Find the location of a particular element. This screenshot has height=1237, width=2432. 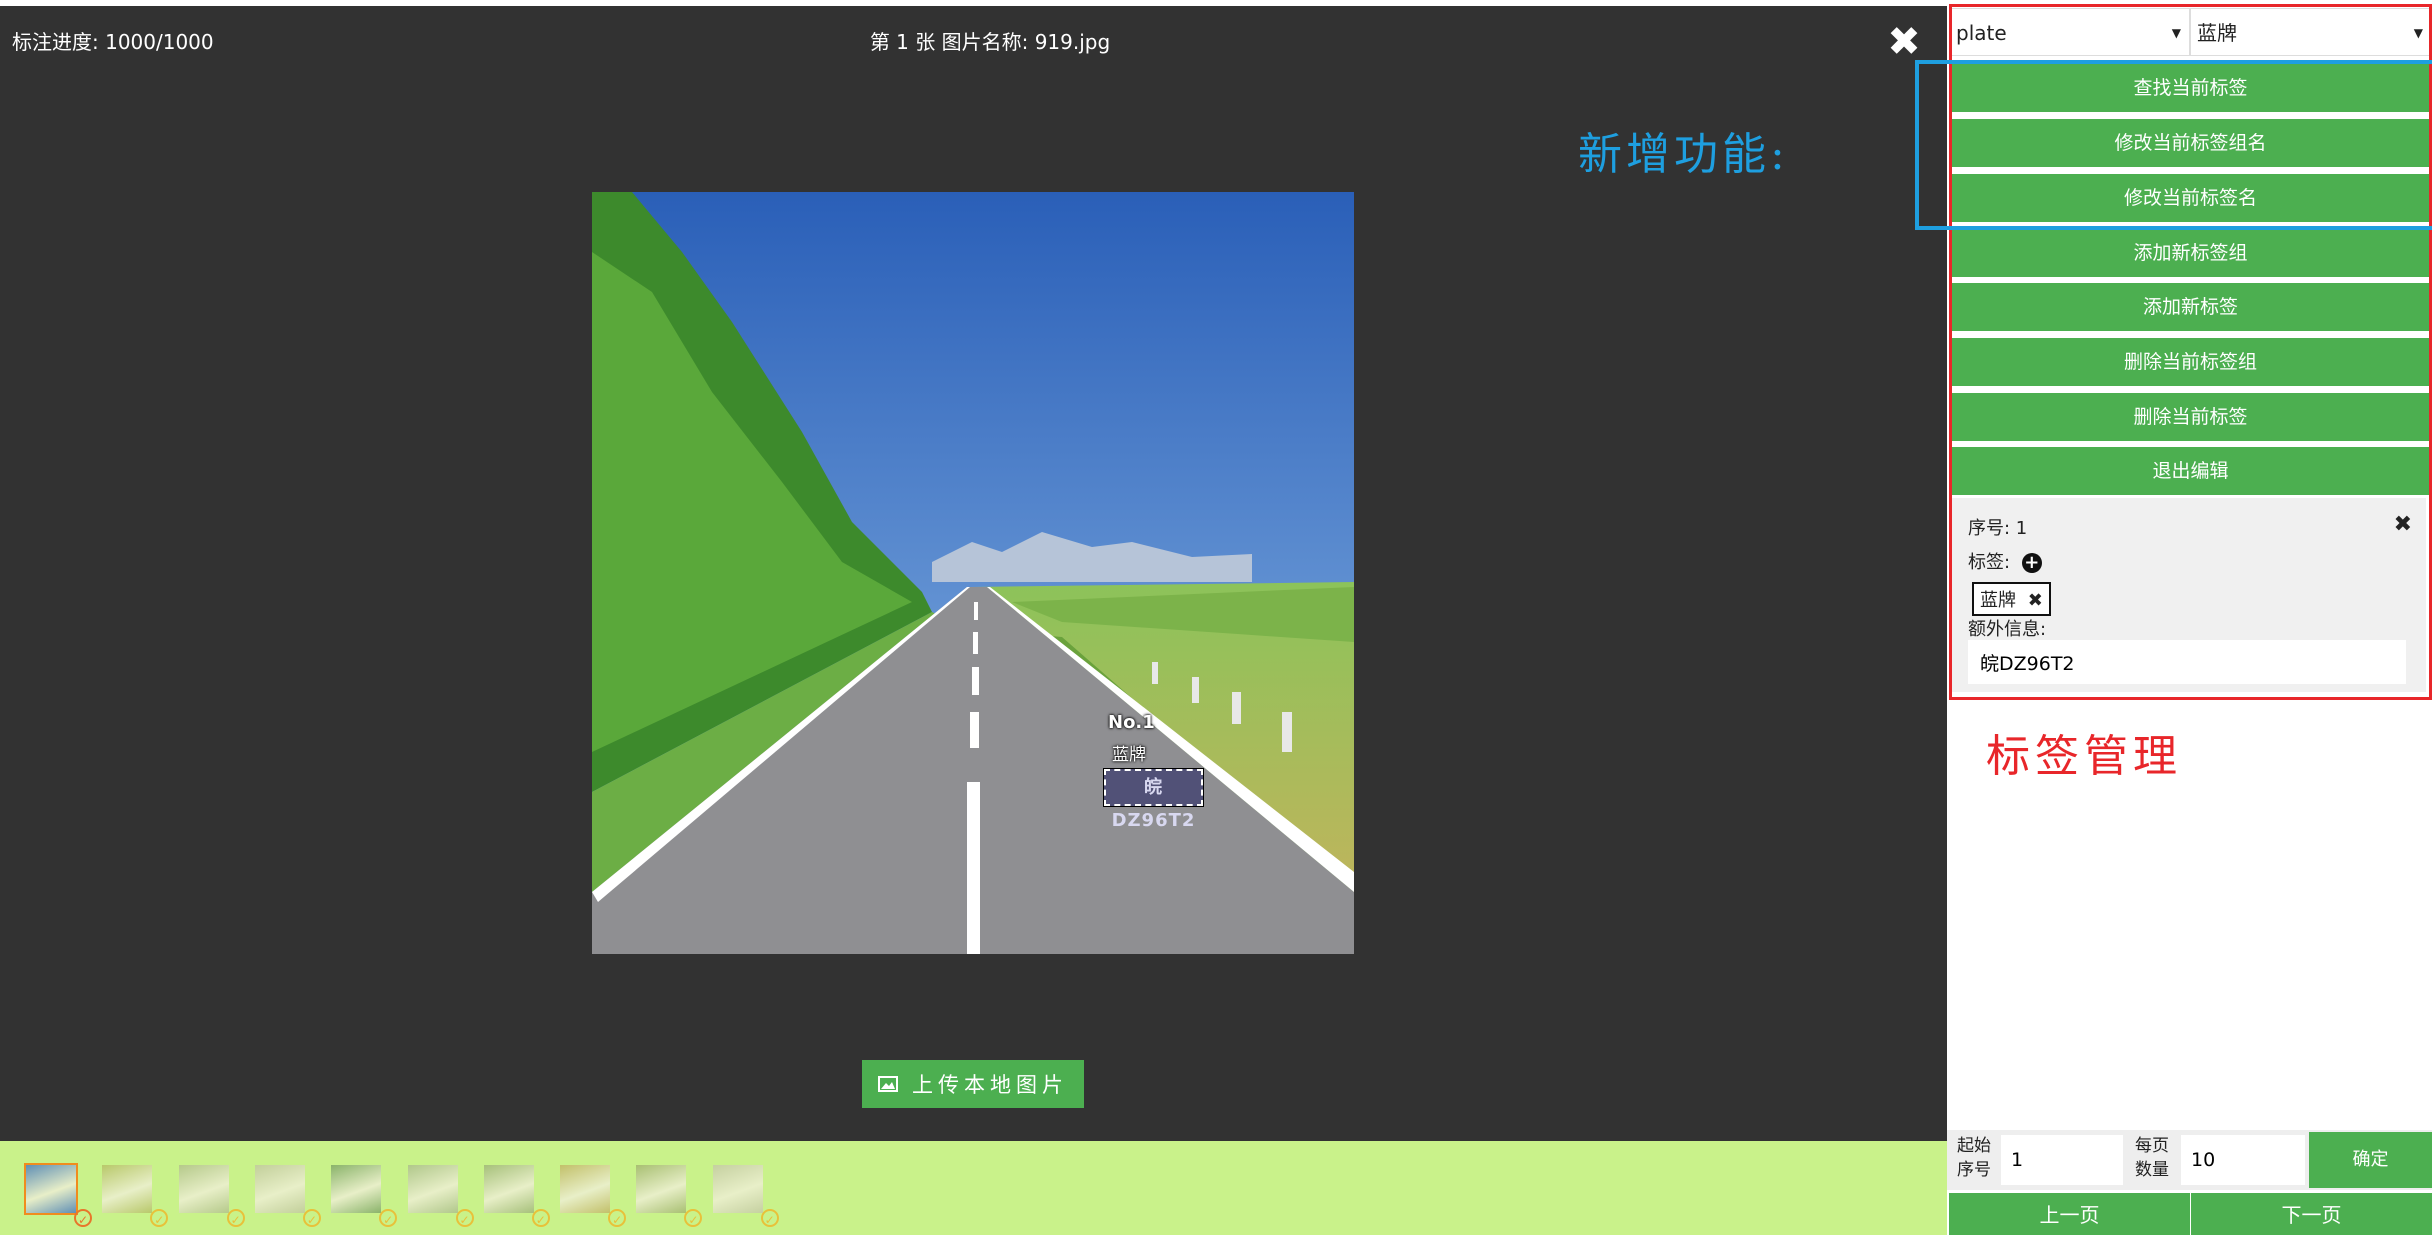

confirm-button: 确定 is located at coordinates (2370, 1160).